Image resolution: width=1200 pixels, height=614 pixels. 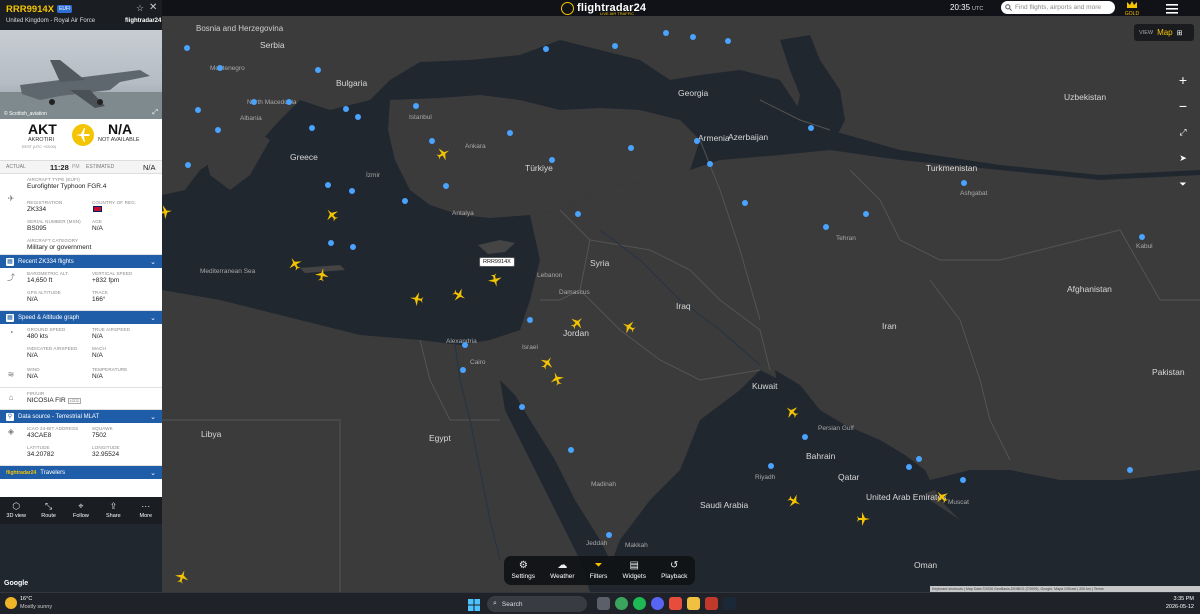 I want to click on discord-icon, so click(x=657, y=603).